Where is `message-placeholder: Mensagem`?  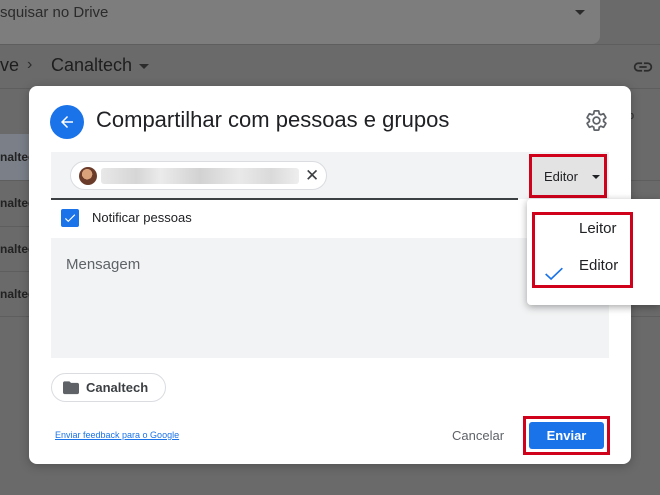 message-placeholder: Mensagem is located at coordinates (103, 264).